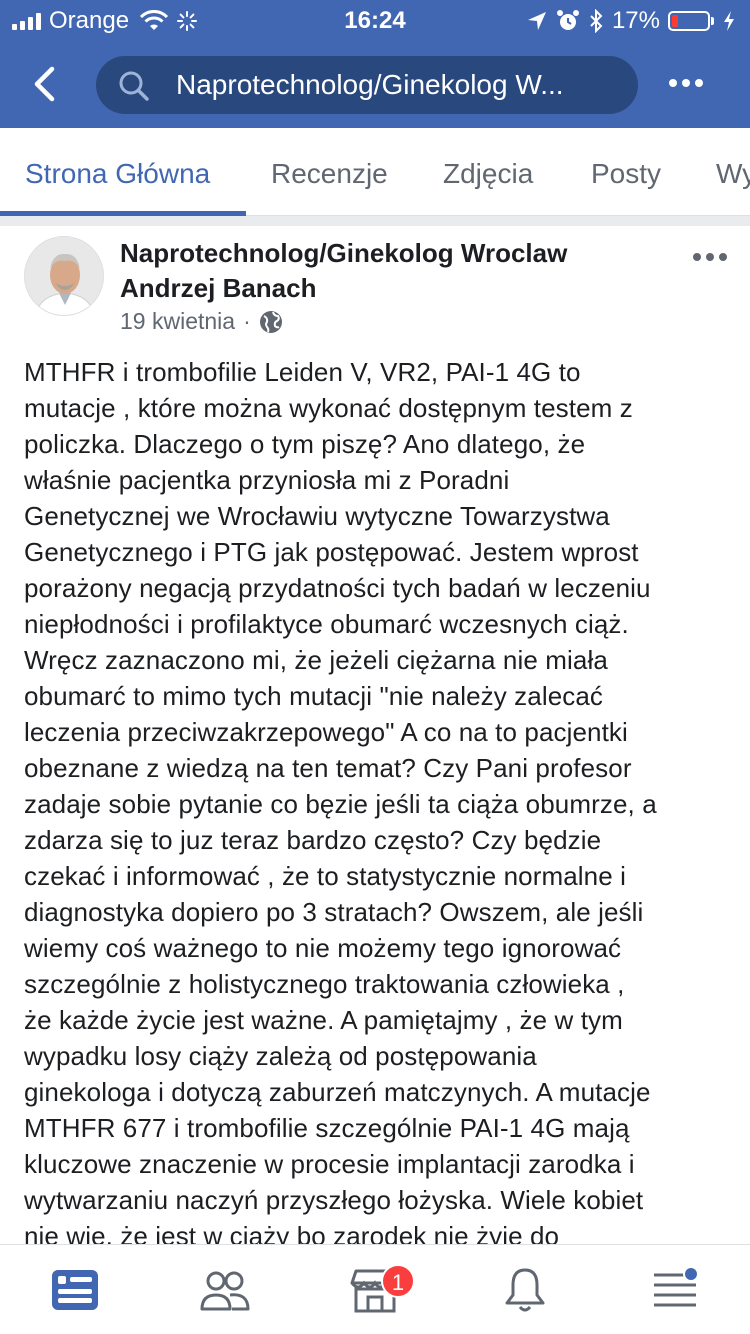 This screenshot has height=1334, width=750. I want to click on news-feed-icon, so click(75, 1290).